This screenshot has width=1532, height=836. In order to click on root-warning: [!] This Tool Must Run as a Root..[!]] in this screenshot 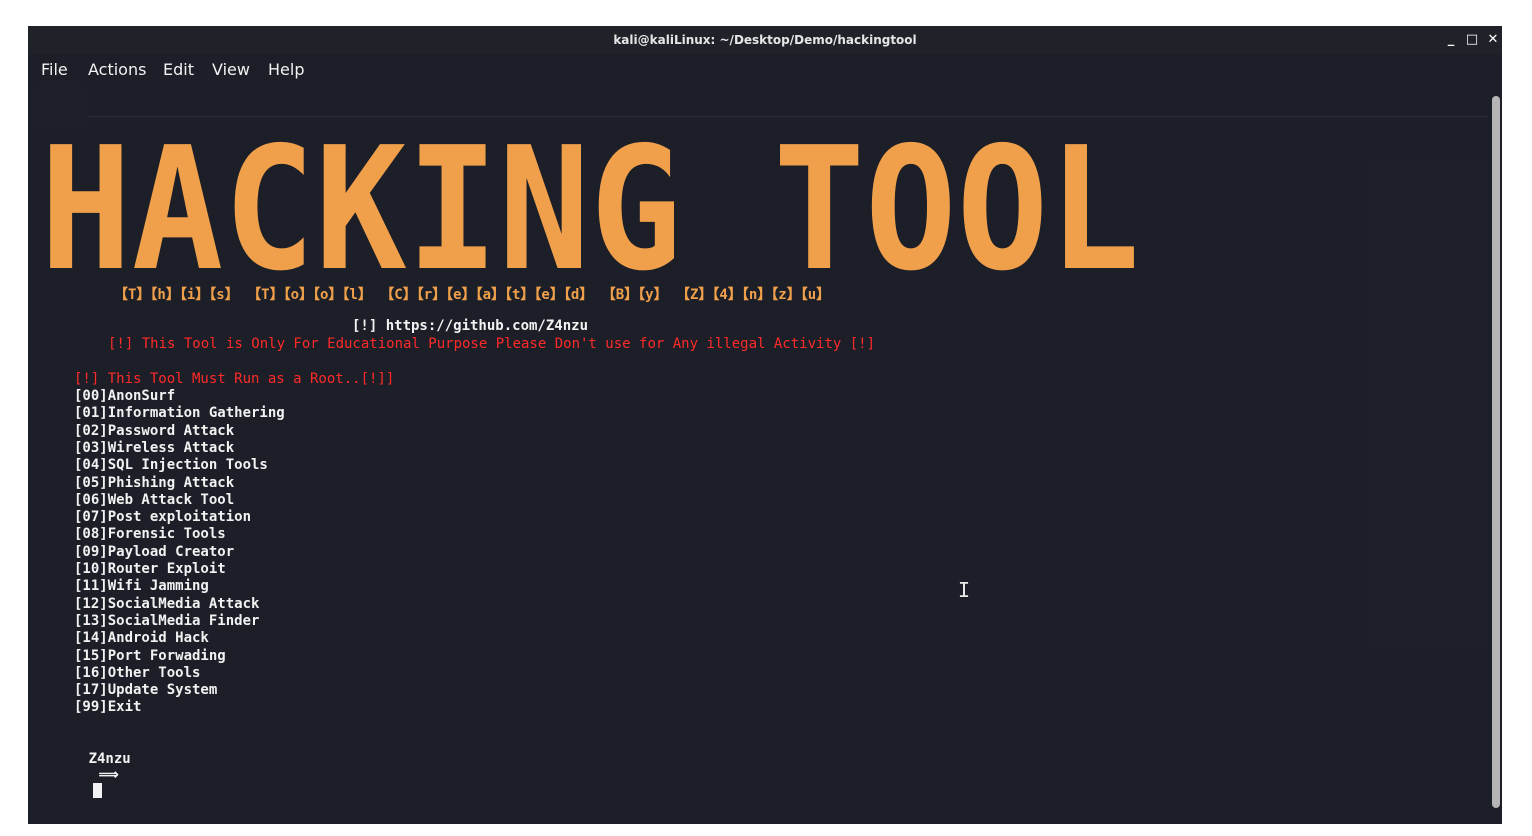, I will do `click(234, 379)`.